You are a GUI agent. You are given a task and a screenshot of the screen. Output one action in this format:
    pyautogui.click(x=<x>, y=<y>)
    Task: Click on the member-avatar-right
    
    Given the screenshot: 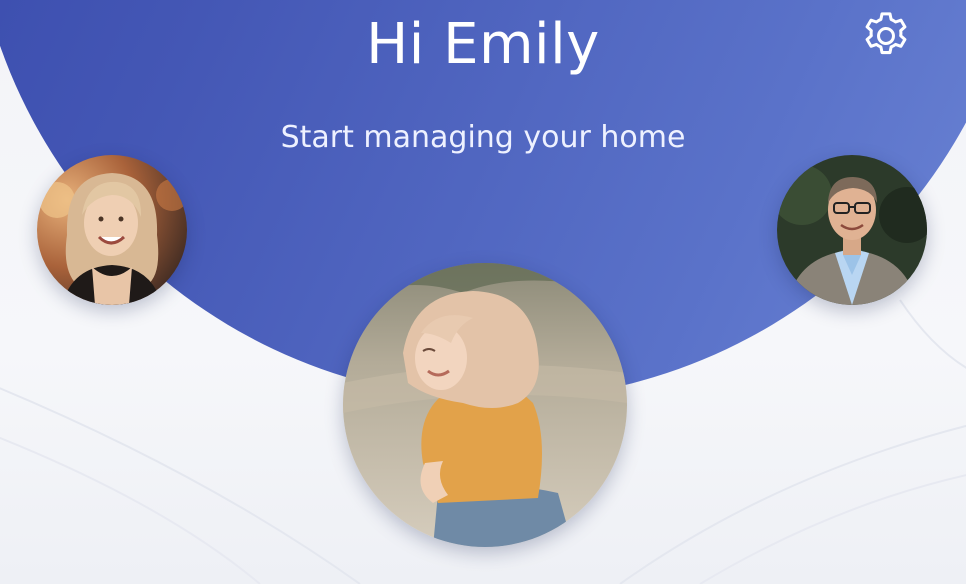 What is the action you would take?
    pyautogui.click(x=852, y=230)
    